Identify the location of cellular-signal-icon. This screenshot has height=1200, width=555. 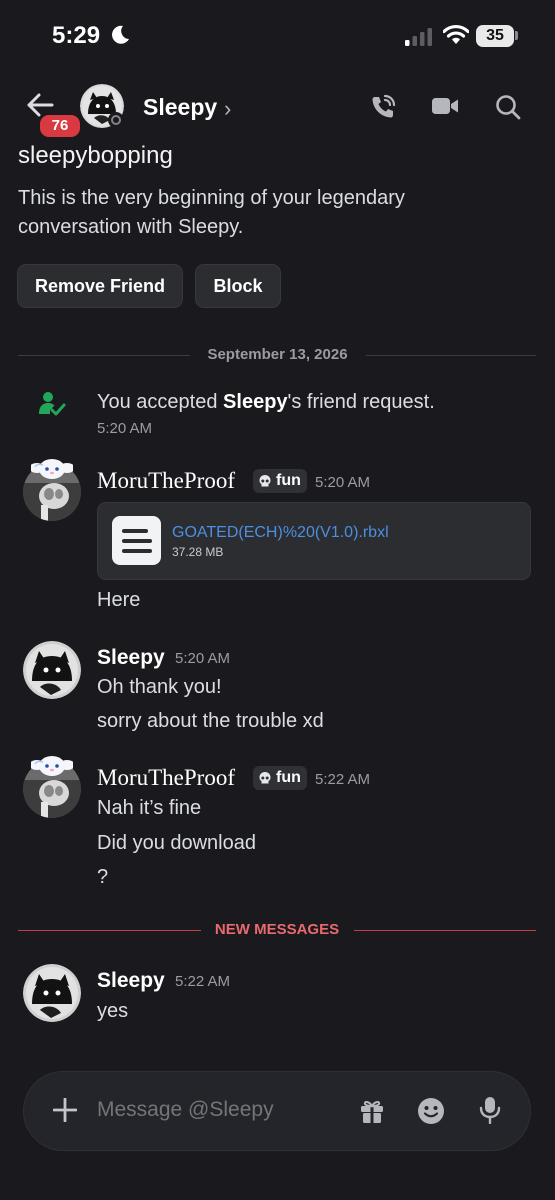
(418, 37).